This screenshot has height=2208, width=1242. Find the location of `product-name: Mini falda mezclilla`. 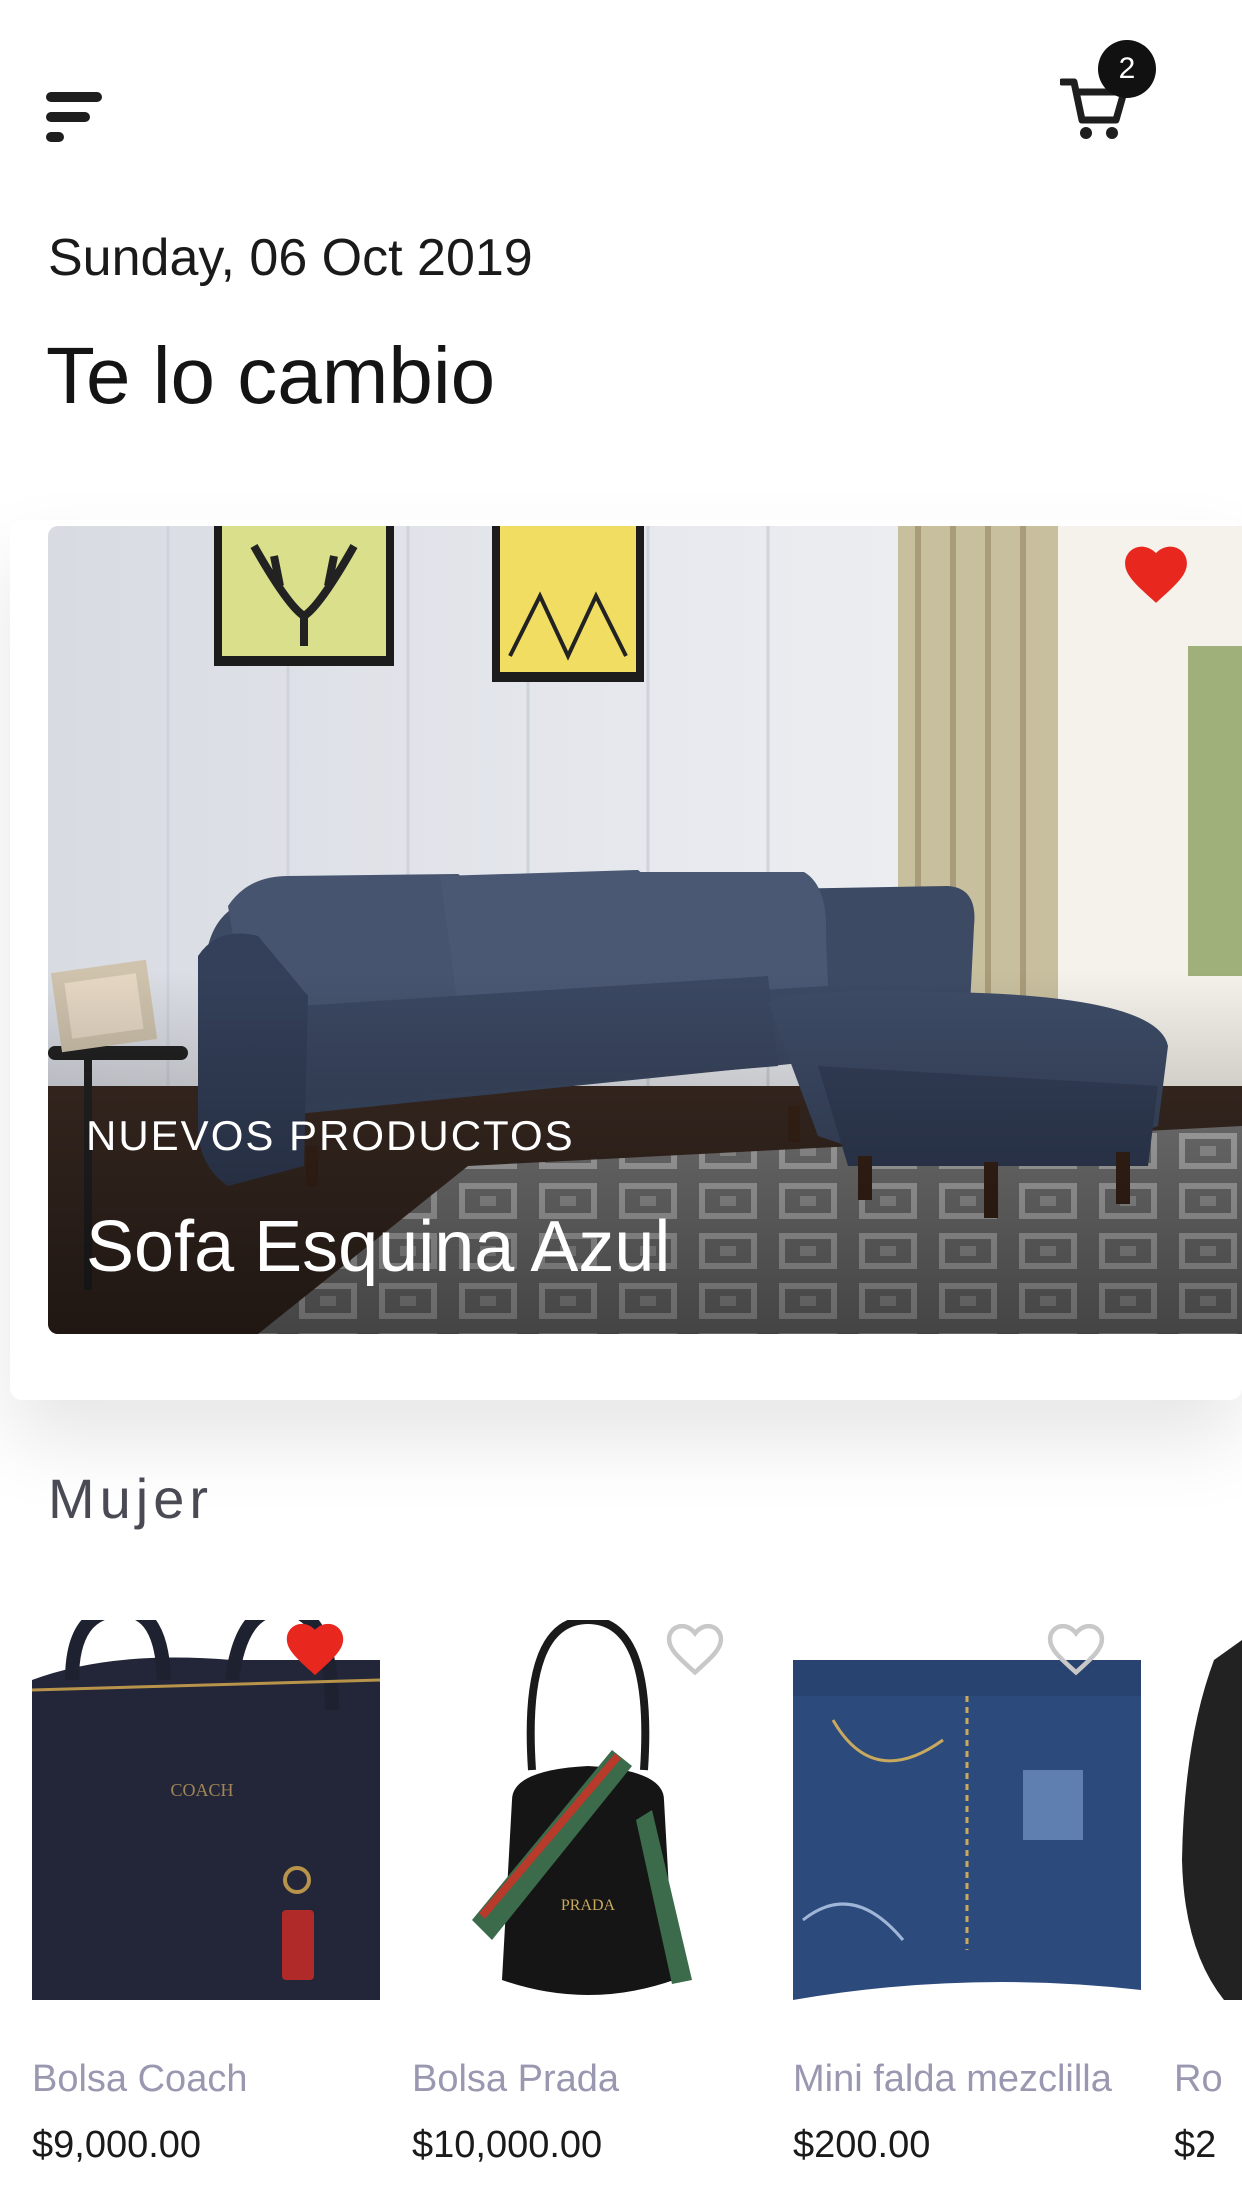

product-name: Mini falda mezclilla is located at coordinates (952, 2079).